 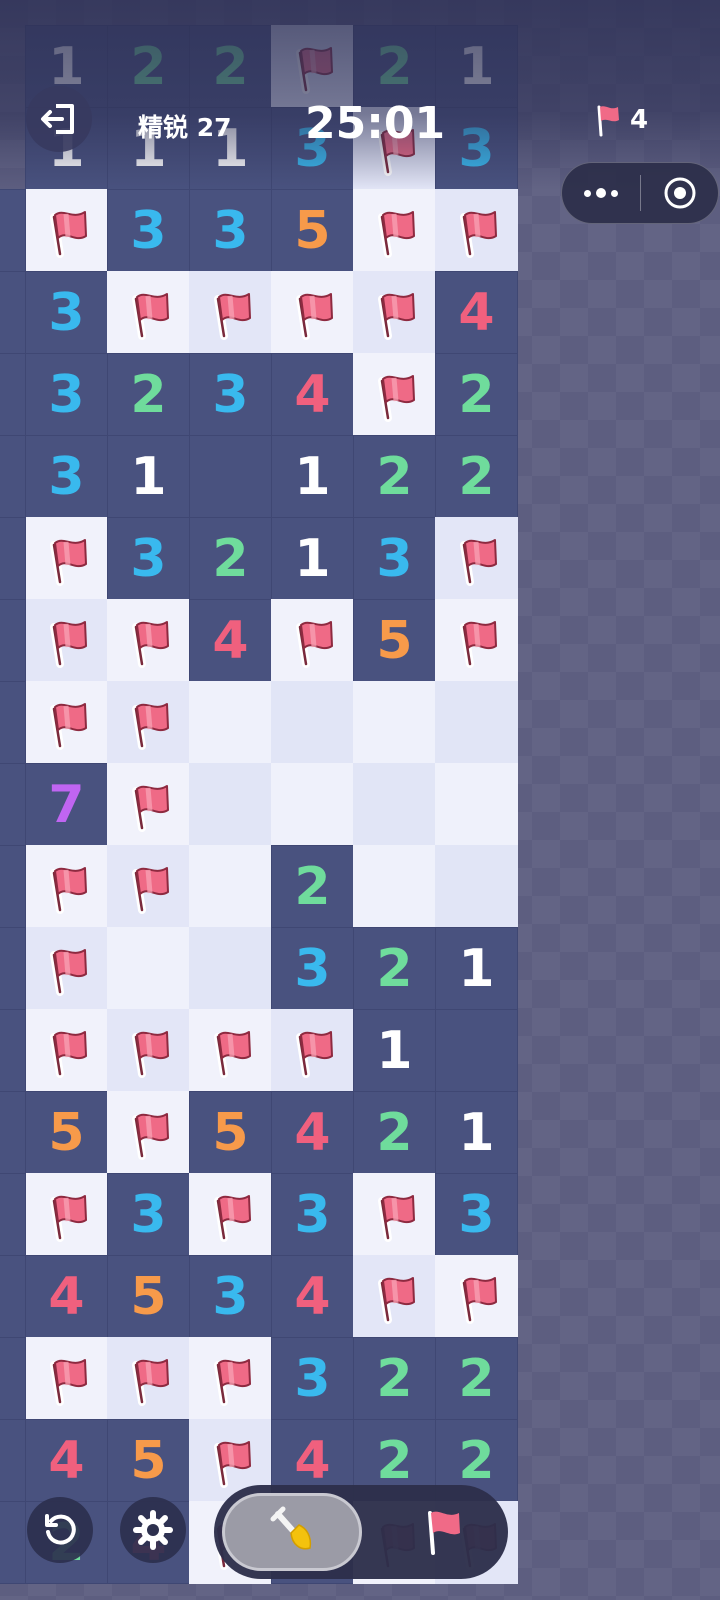 I want to click on close-miniprogram-button, so click(x=679, y=193).